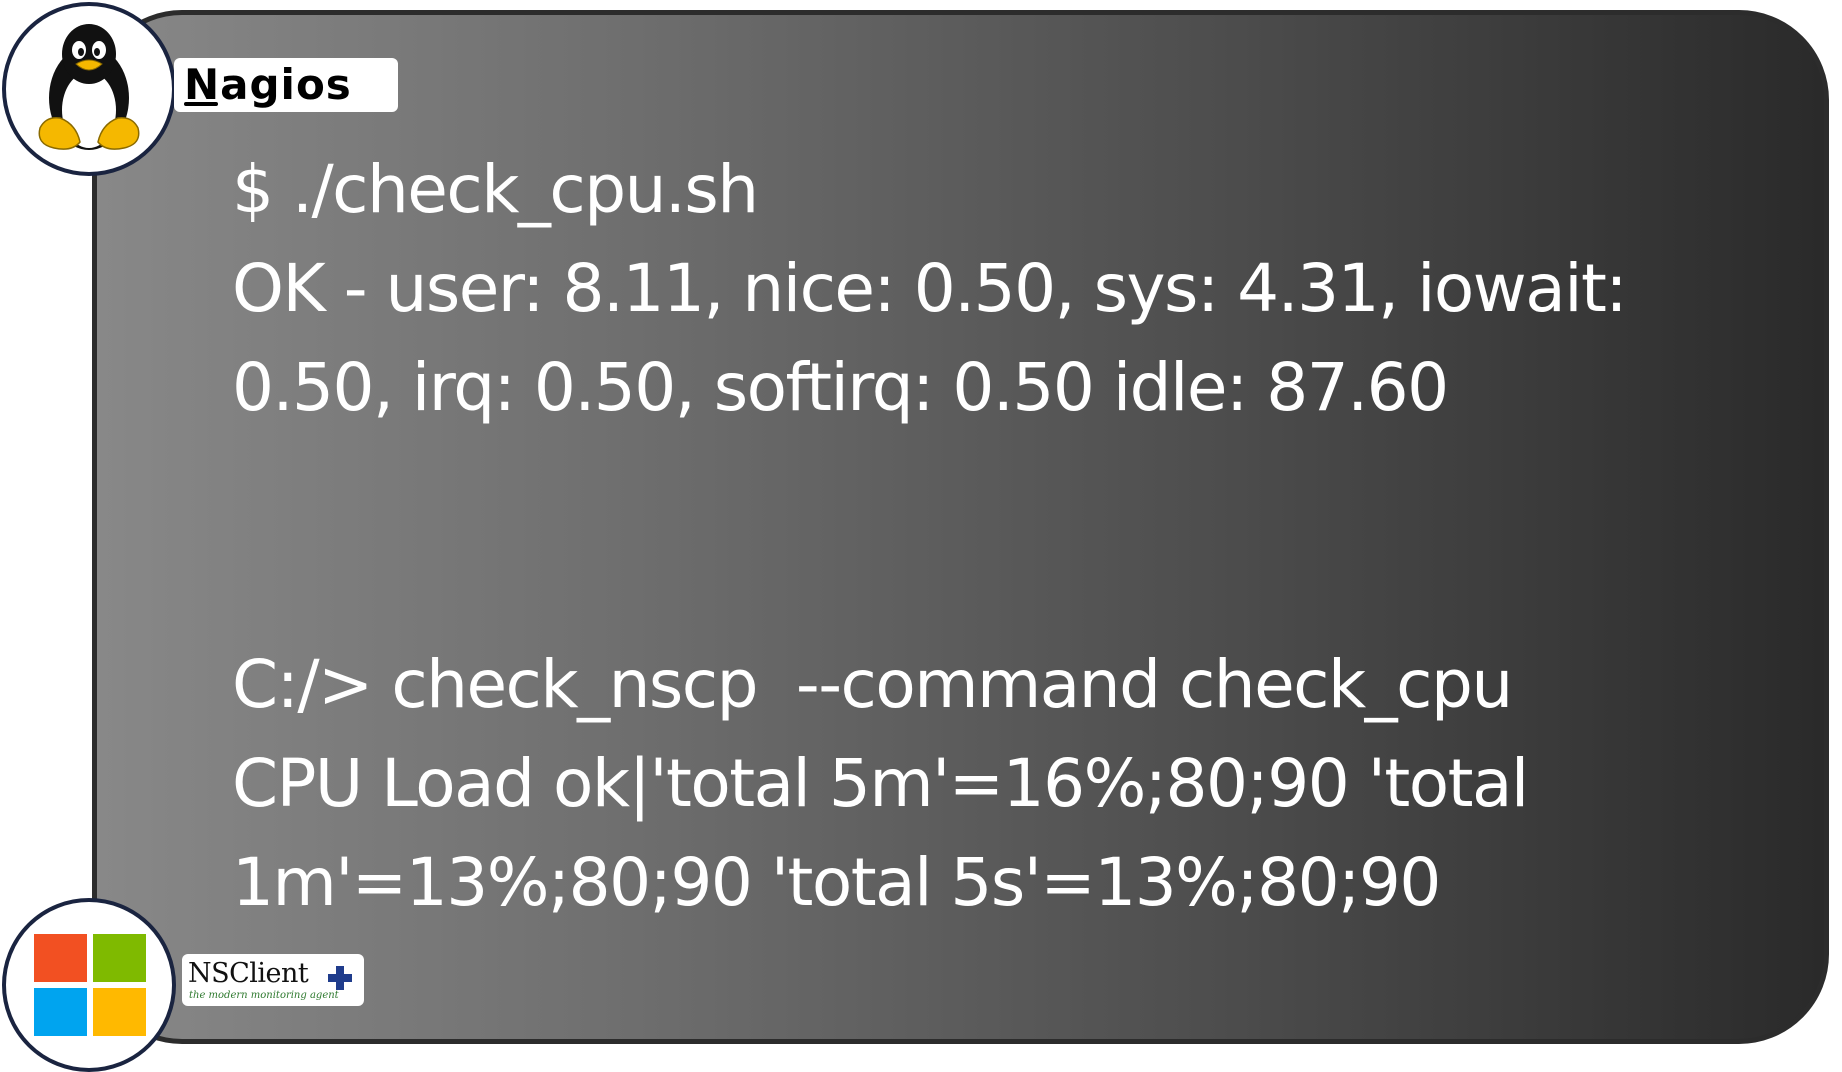  I want to click on windows-logo-icon, so click(90, 985).